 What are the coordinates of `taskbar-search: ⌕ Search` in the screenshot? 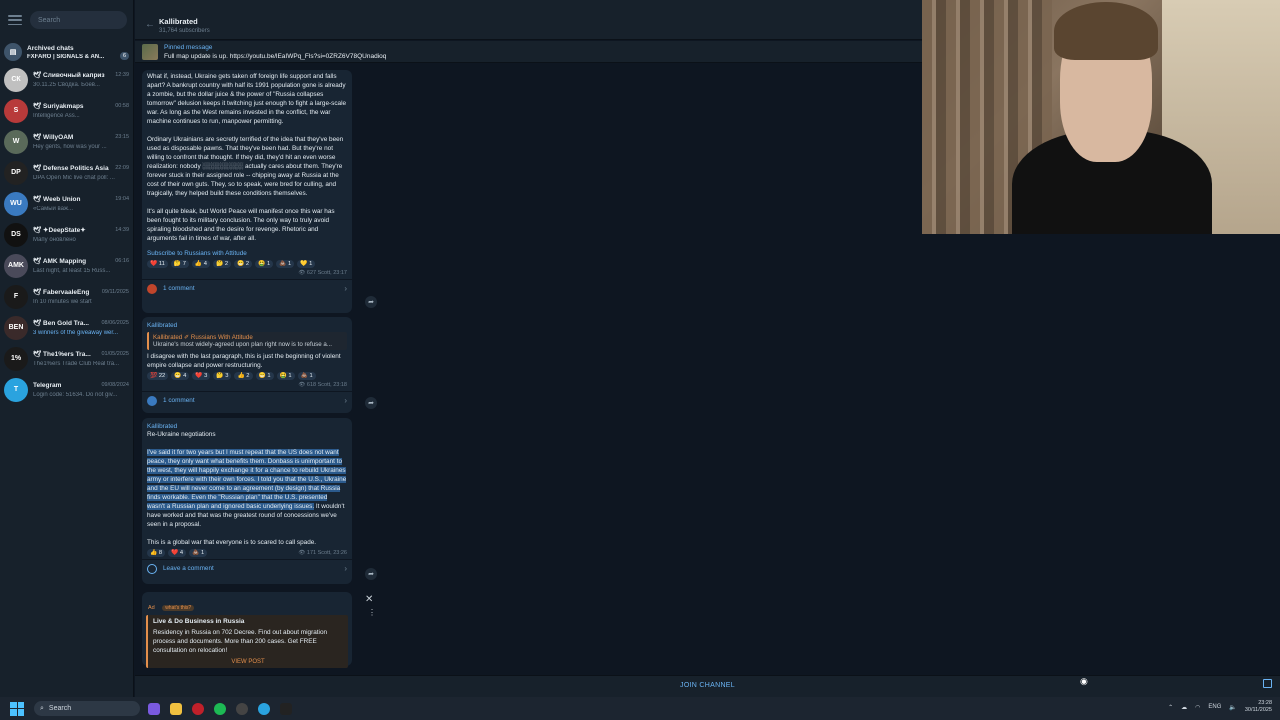 It's located at (87, 708).